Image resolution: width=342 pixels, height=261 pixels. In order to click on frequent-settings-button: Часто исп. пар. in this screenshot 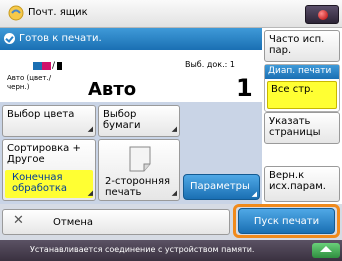, I will do `click(302, 46)`.